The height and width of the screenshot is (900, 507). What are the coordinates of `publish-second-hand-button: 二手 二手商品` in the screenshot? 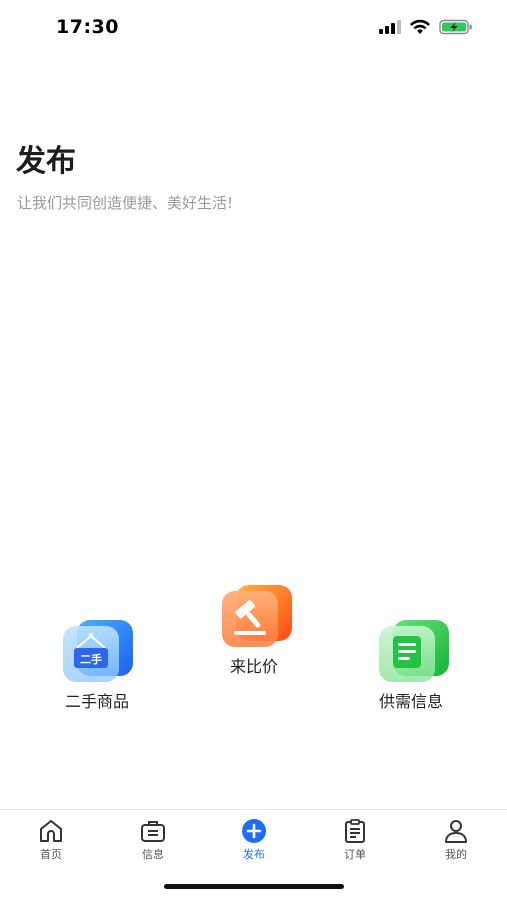 It's located at (97, 665).